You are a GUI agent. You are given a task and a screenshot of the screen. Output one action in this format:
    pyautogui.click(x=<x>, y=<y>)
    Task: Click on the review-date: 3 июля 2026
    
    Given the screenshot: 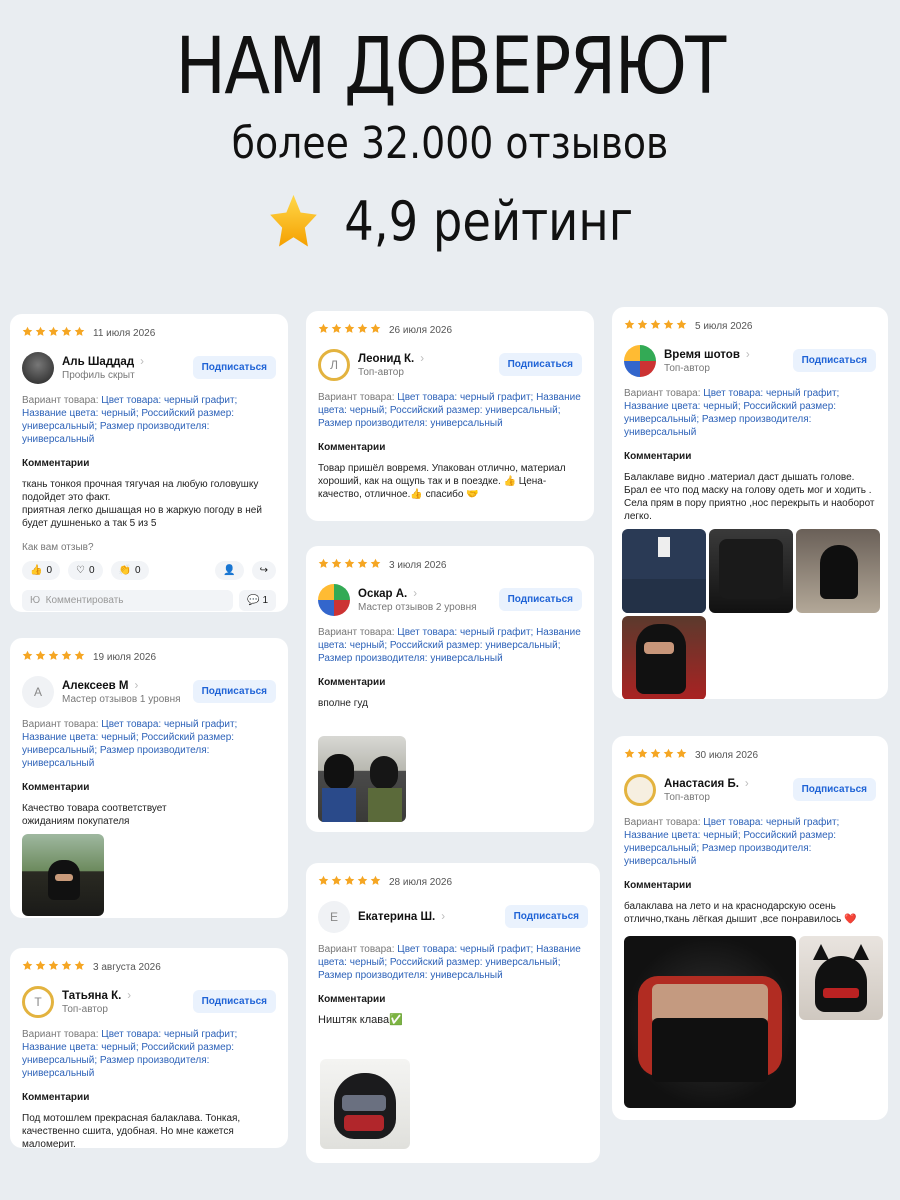 What is the action you would take?
    pyautogui.click(x=418, y=565)
    